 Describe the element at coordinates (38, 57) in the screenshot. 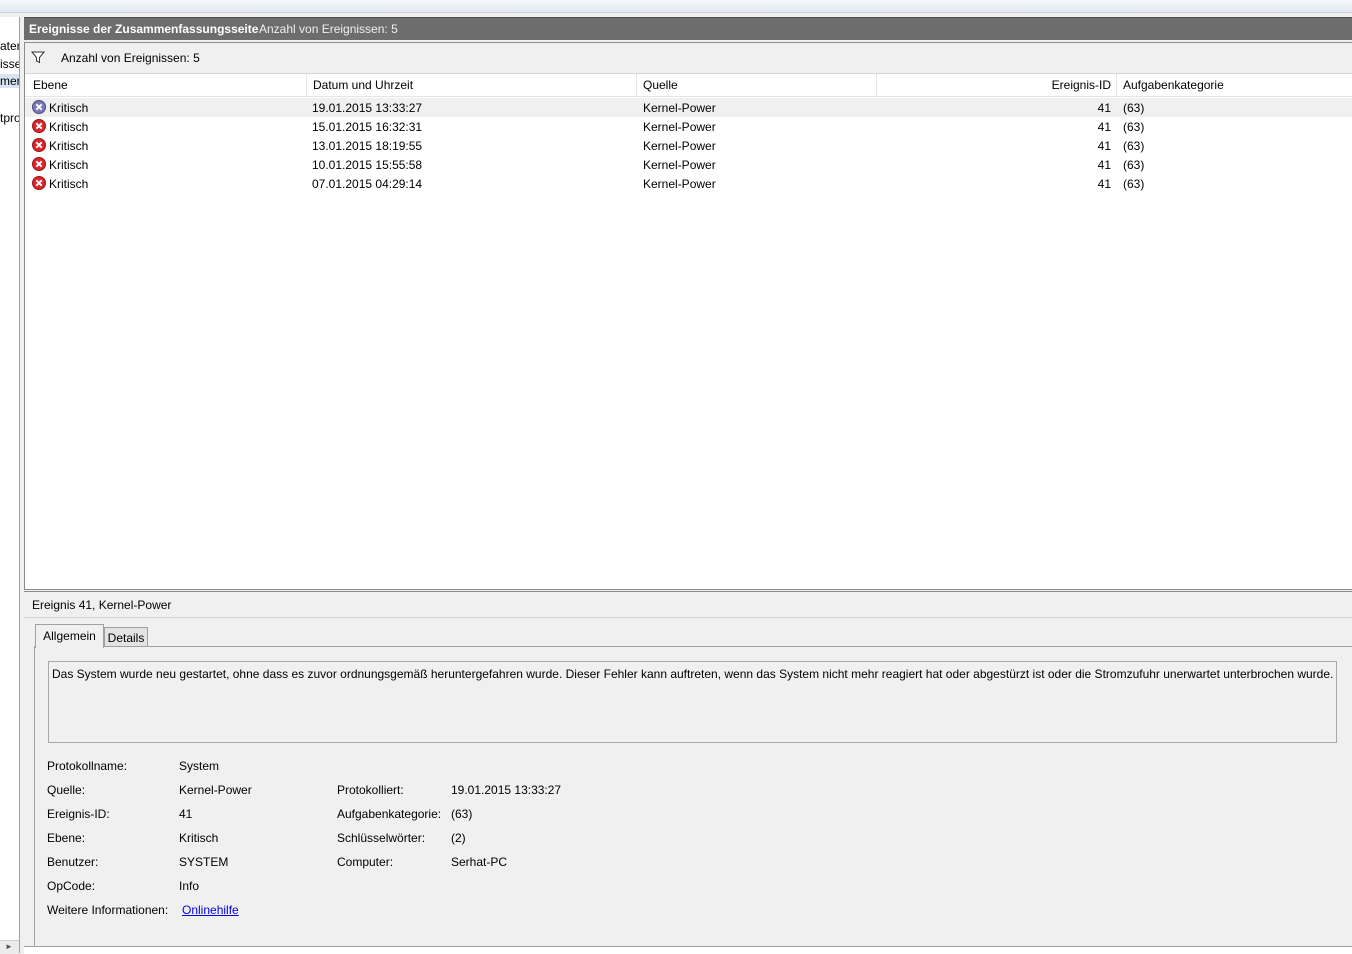

I see `filter-icon` at that location.